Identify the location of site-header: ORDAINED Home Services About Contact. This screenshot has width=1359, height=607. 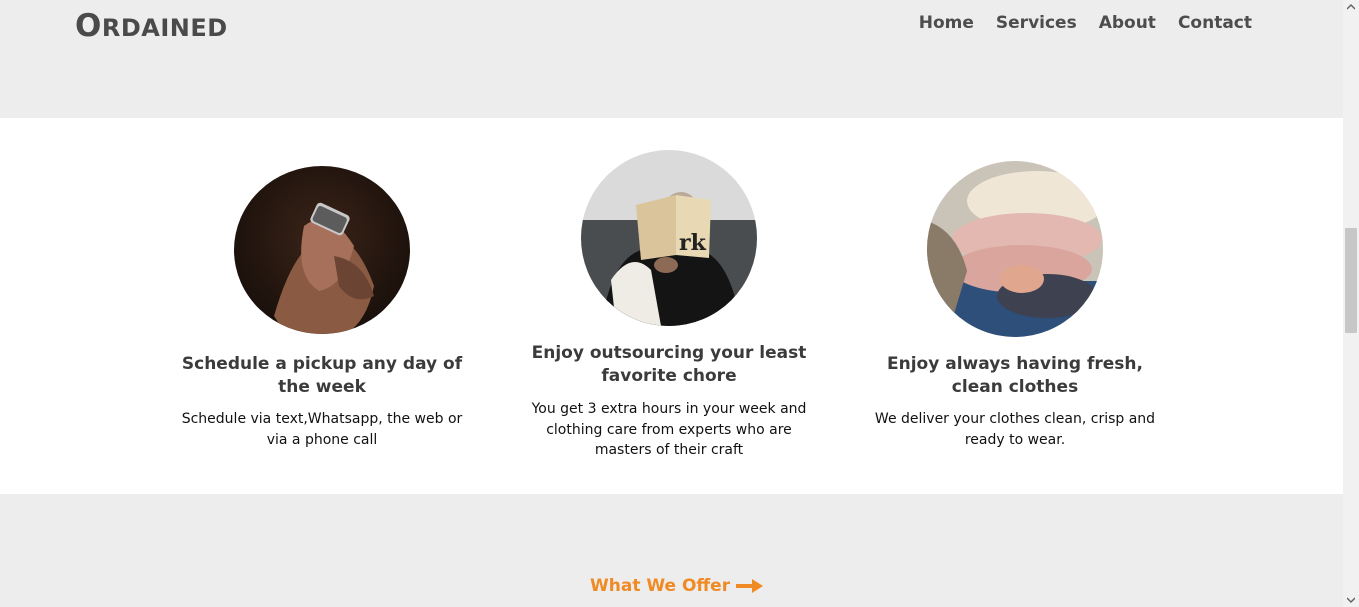
(671, 30).